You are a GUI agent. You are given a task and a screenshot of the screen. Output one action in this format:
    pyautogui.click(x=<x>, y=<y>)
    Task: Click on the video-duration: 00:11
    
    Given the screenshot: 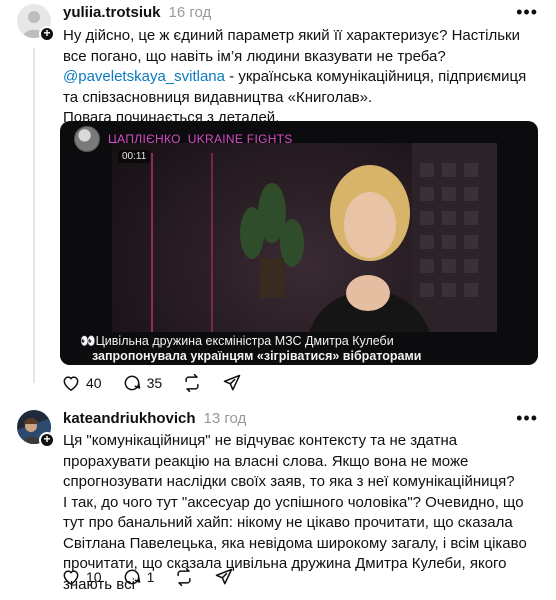 What is the action you would take?
    pyautogui.click(x=134, y=156)
    